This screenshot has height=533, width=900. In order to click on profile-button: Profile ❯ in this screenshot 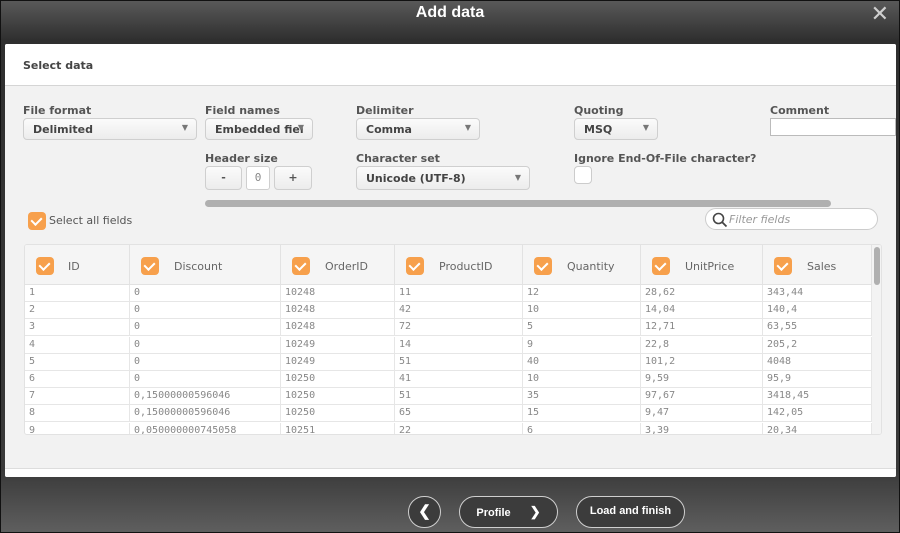, I will do `click(508, 512)`.